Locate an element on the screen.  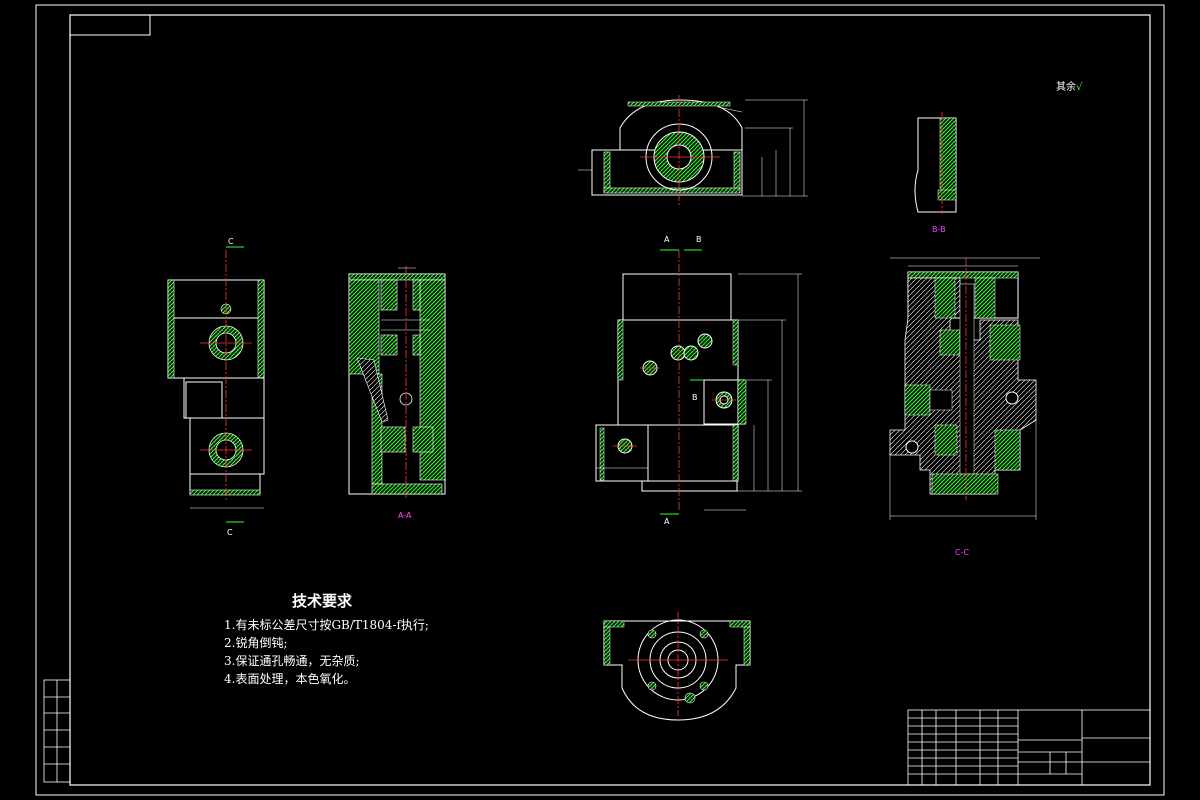
roughness-note-text: 其余 is located at coordinates (1066, 87).